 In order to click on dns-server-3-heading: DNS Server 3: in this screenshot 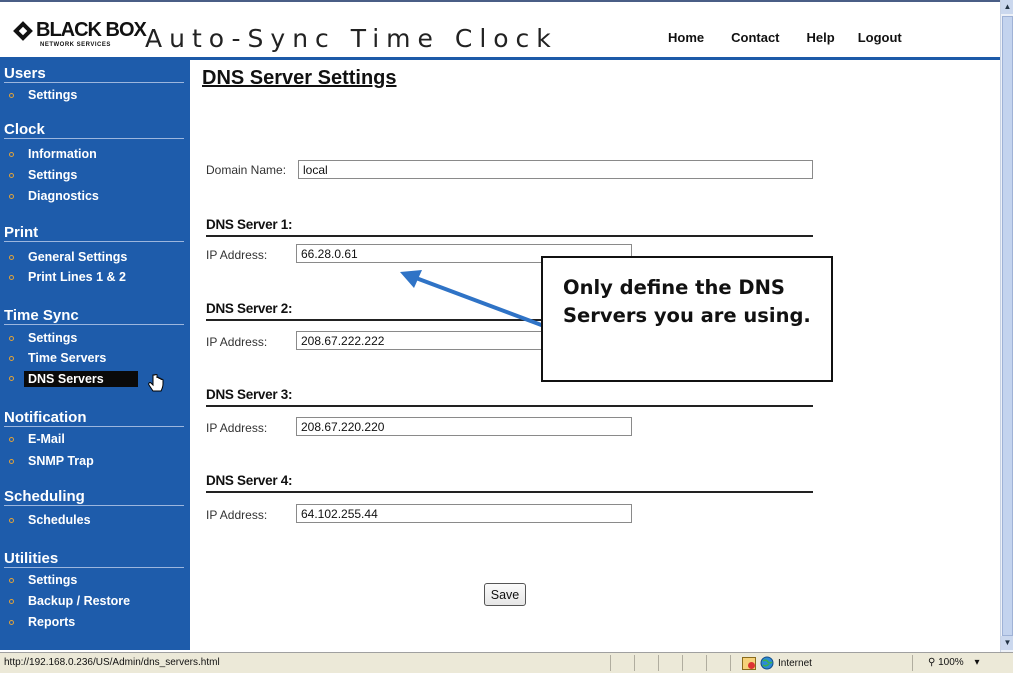, I will do `click(509, 397)`.